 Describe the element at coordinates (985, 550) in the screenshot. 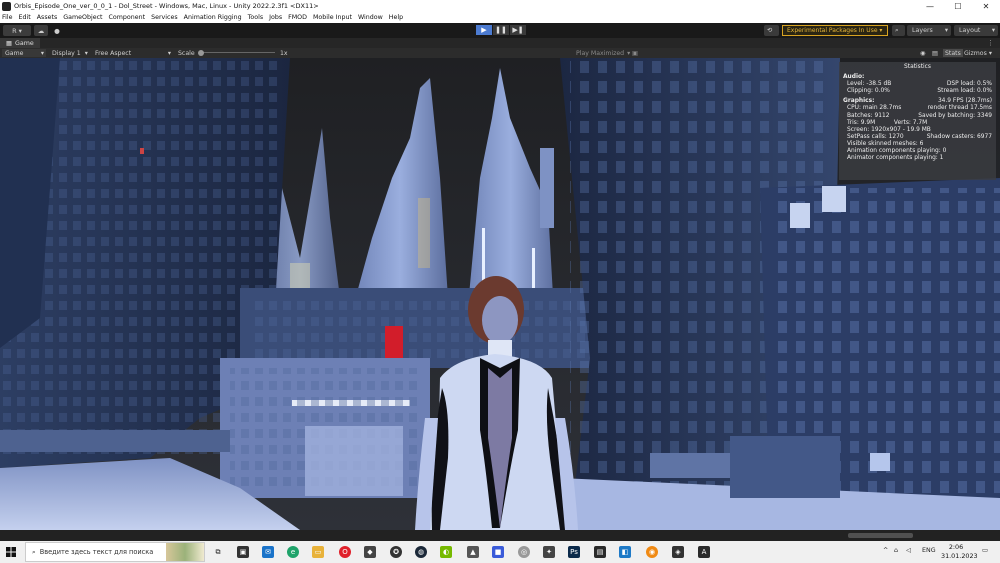

I see `notifications-icon: ▭` at that location.